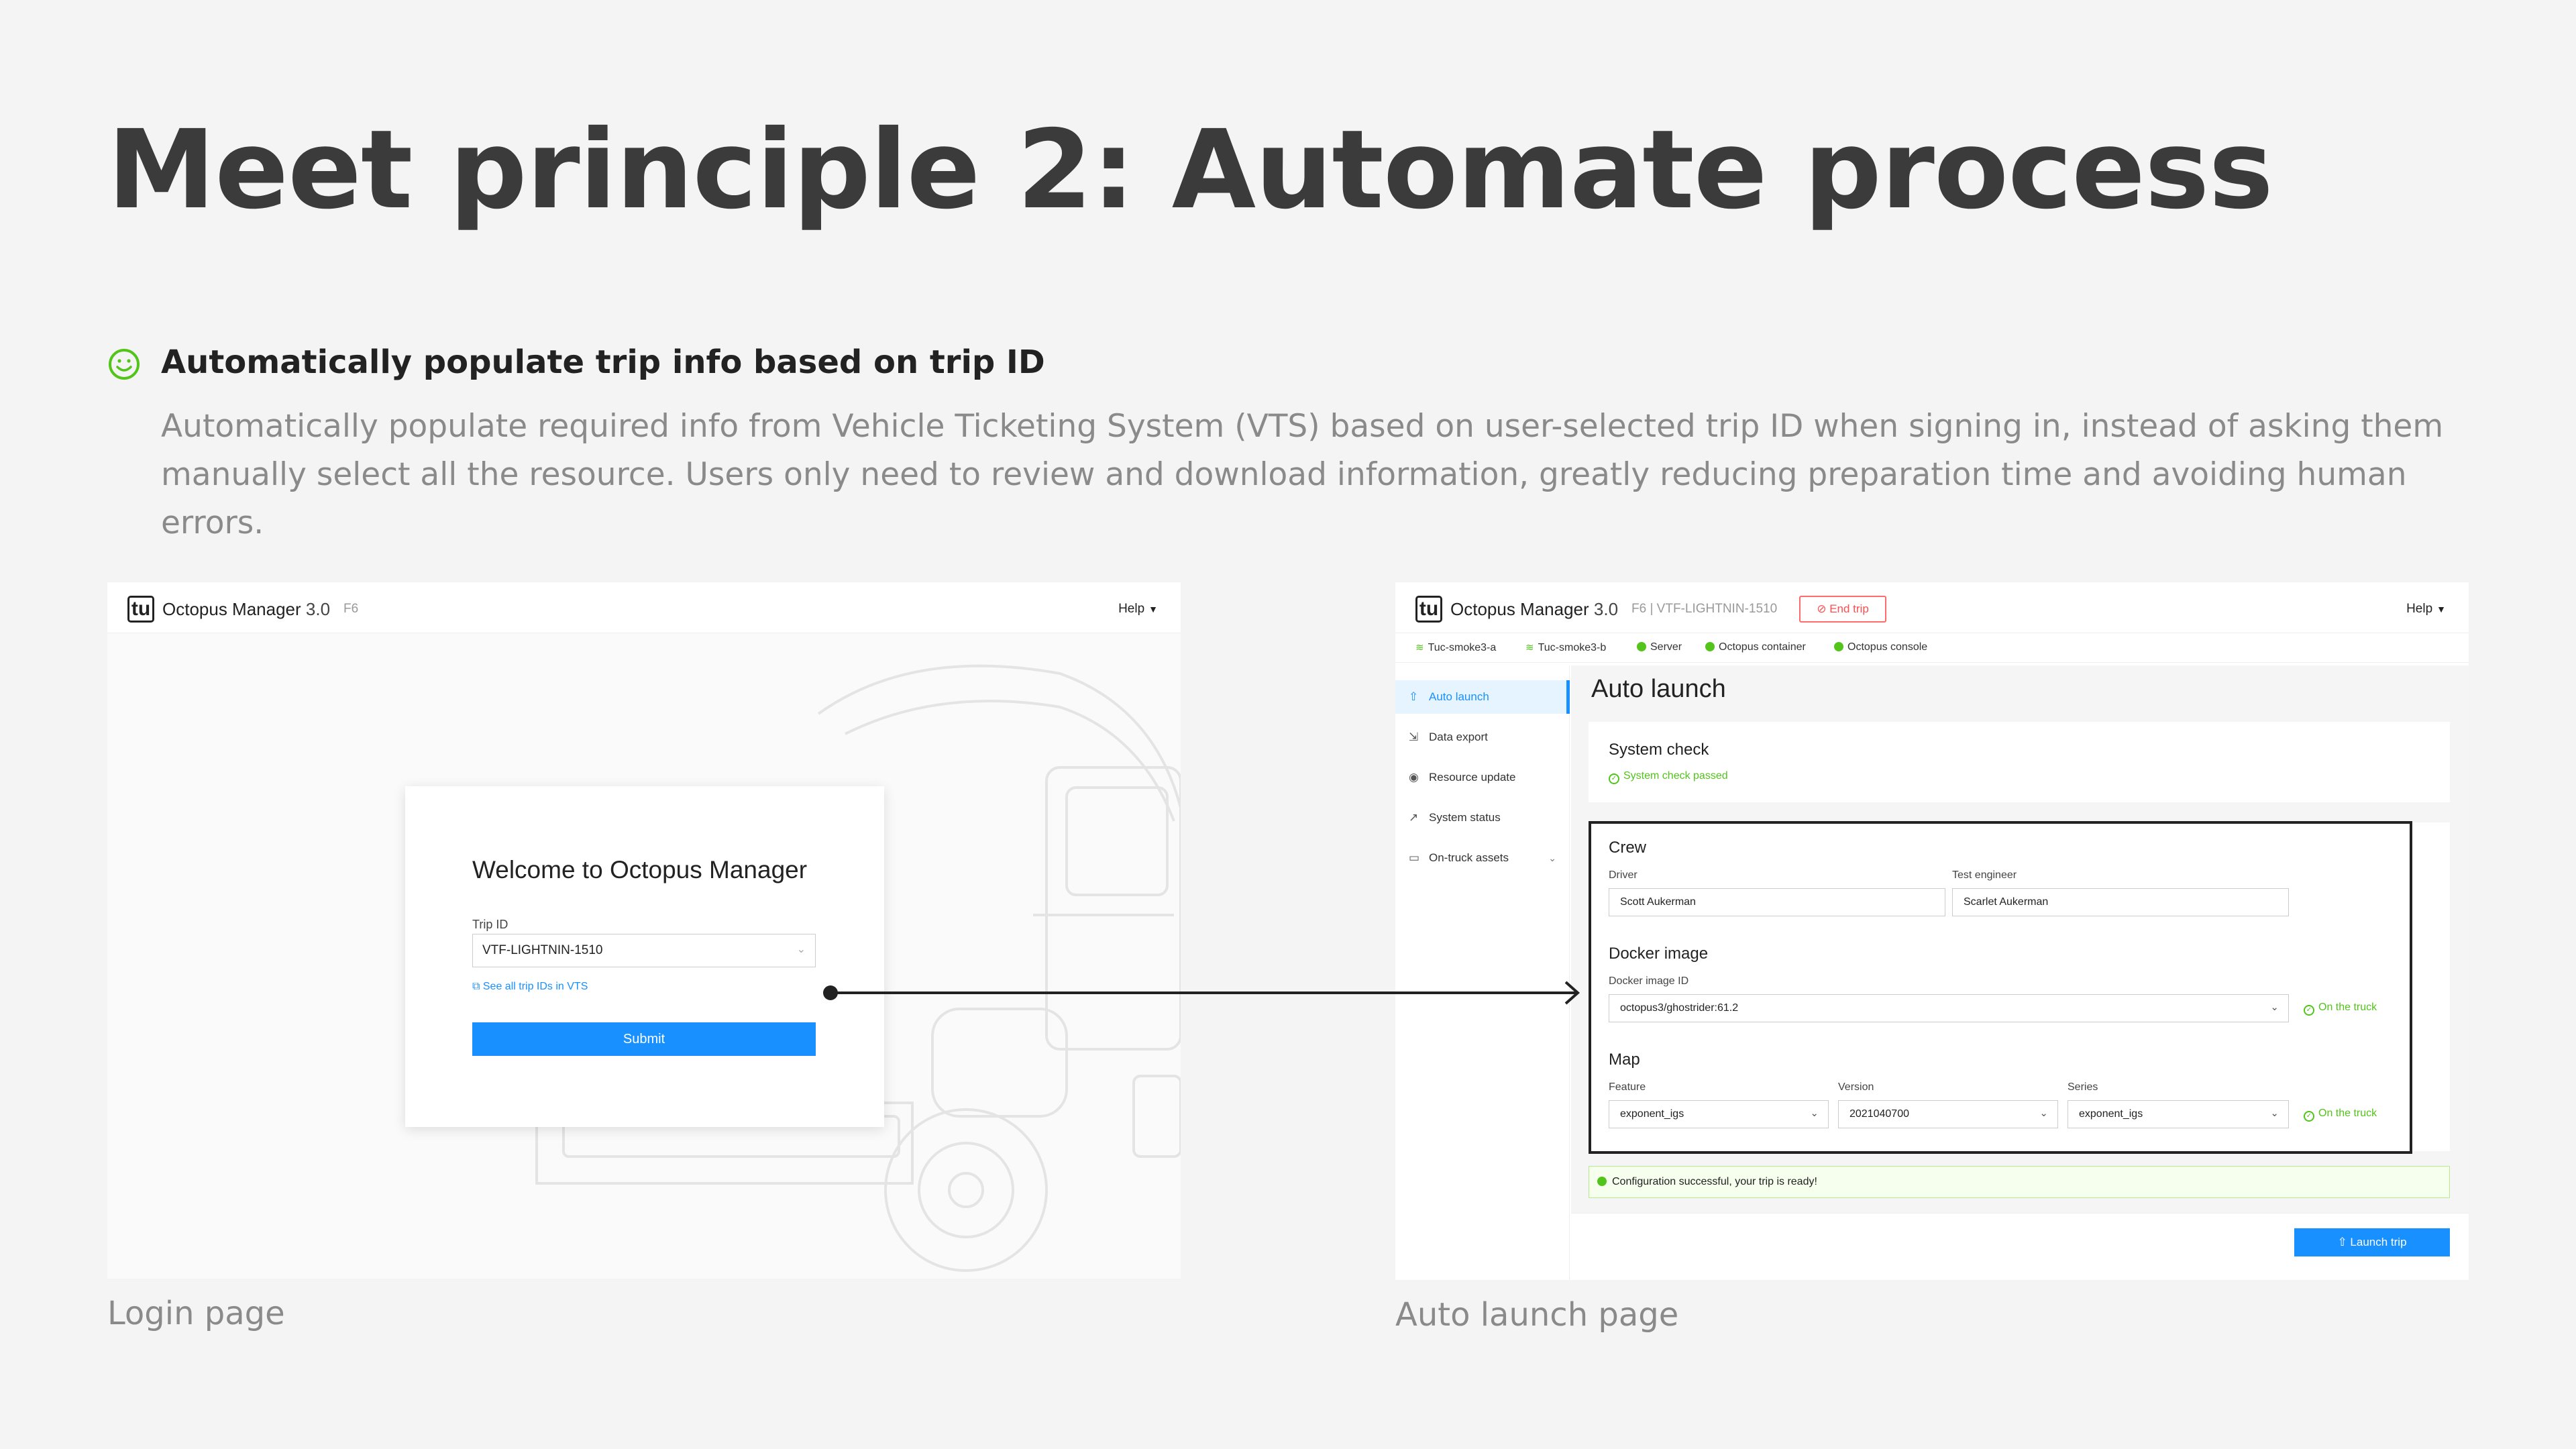  Describe the element at coordinates (2372, 1242) in the screenshot. I see `launch-trip-button: ⇧ Launch trip` at that location.